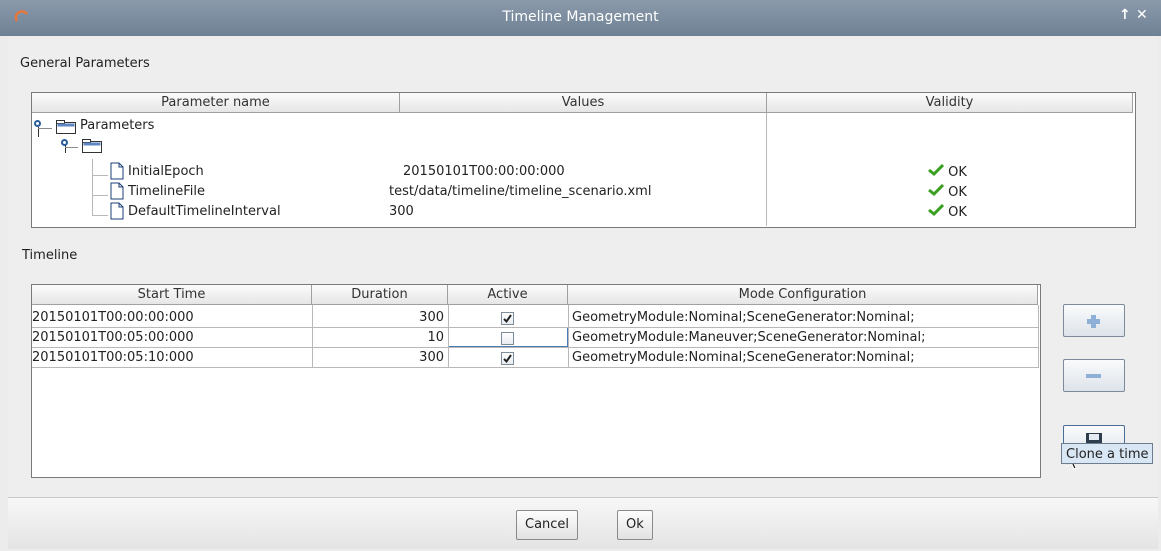 Image resolution: width=1161 pixels, height=551 pixels. Describe the element at coordinates (171, 318) in the screenshot. I see `table-cell-start: 20150101T00:00:00:000` at that location.